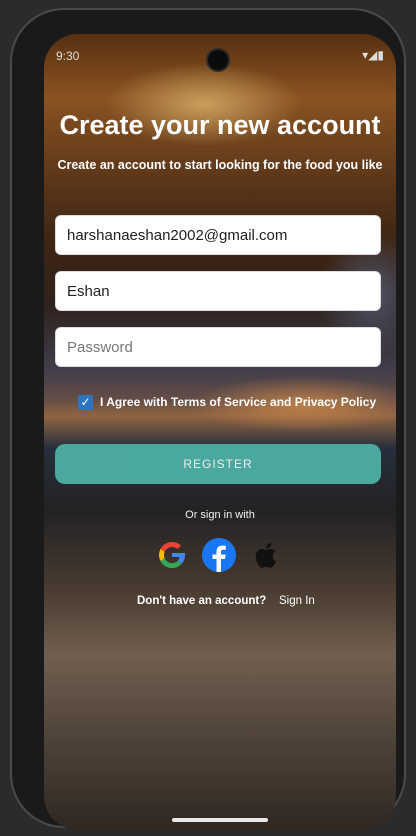 The height and width of the screenshot is (836, 416). I want to click on home-indicator, so click(220, 820).